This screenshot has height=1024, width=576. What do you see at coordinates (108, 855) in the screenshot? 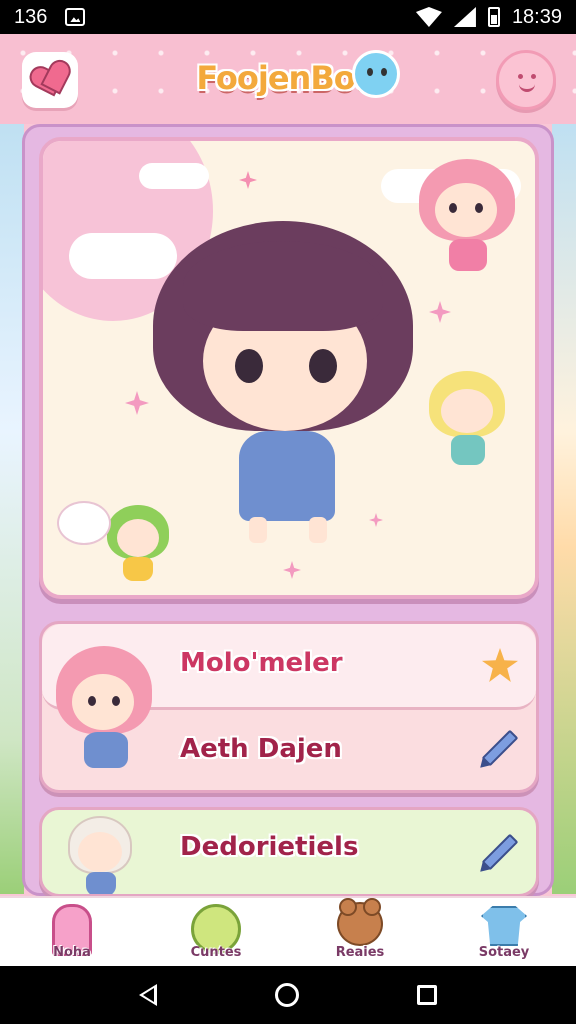
I see `white-hair-chibi-avatar` at bounding box center [108, 855].